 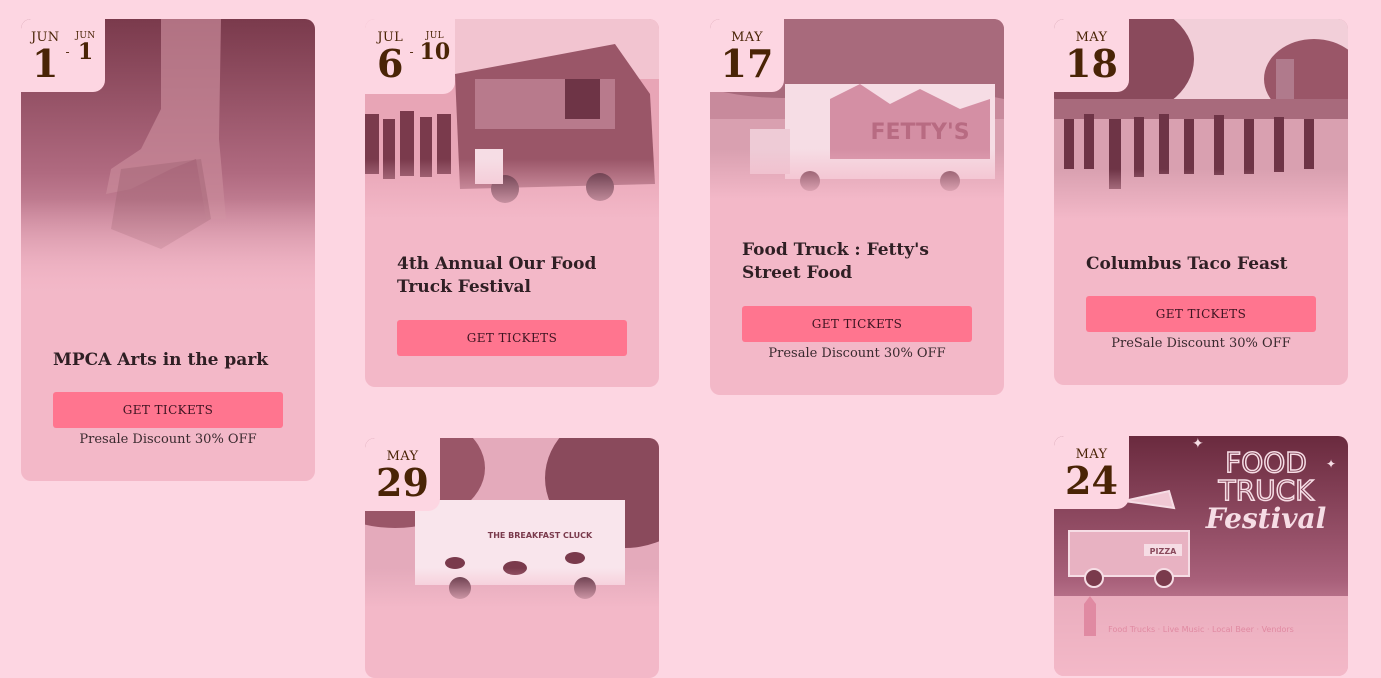 What do you see at coordinates (85, 52) in the screenshot?
I see `date-end-day: 1` at bounding box center [85, 52].